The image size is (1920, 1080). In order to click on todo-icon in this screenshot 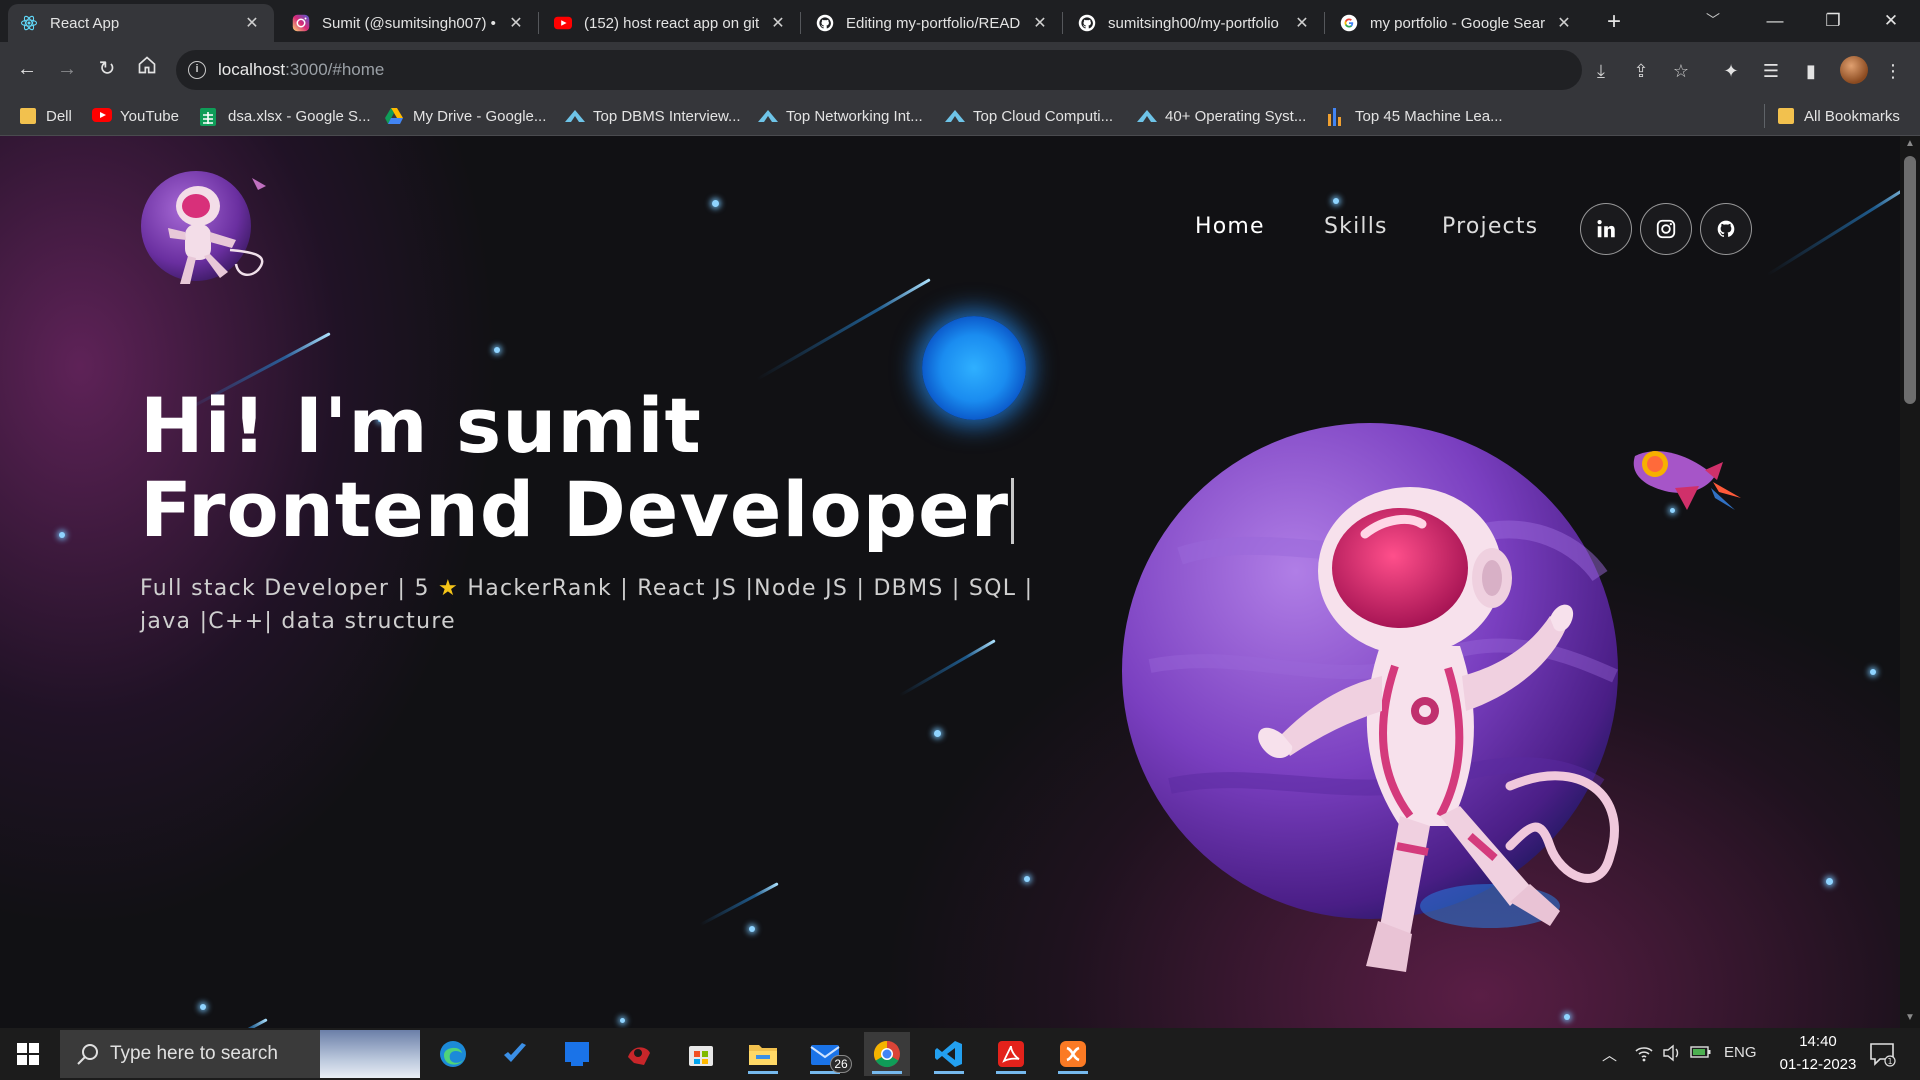, I will do `click(515, 1052)`.